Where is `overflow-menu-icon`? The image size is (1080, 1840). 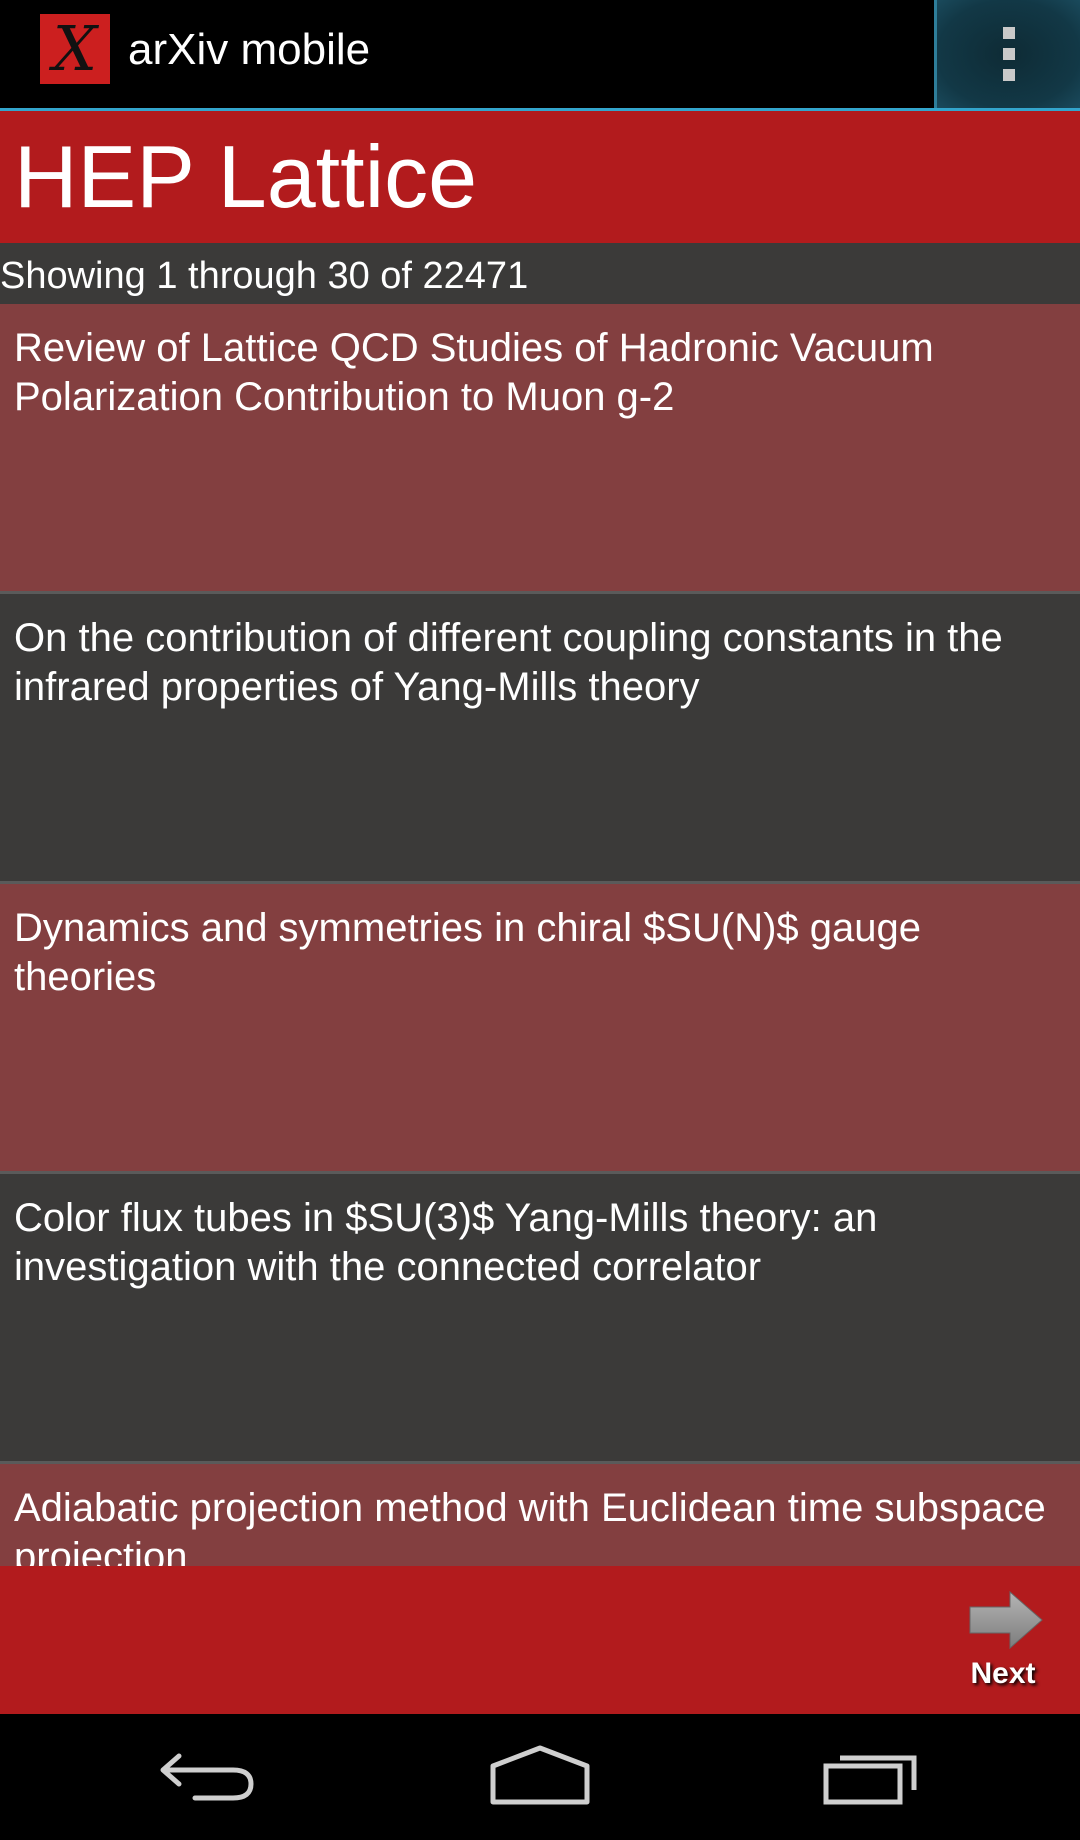 overflow-menu-icon is located at coordinates (1008, 33).